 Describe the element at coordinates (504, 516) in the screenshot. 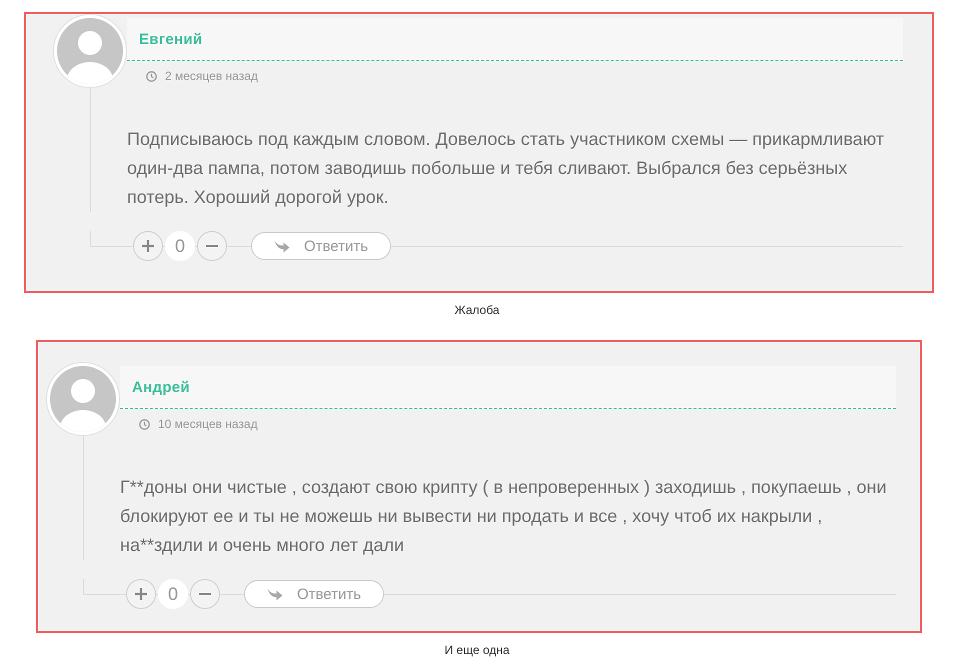

I see `comment-text: Г**доны они чистые , создают свою крипту ( в непроверенных ) заходишь , покупаешь , они блокируют ее и ты не можешь ни вывести ни продать и все , хочу чтоб их накрыли , на**здили и очень много лет дали` at that location.